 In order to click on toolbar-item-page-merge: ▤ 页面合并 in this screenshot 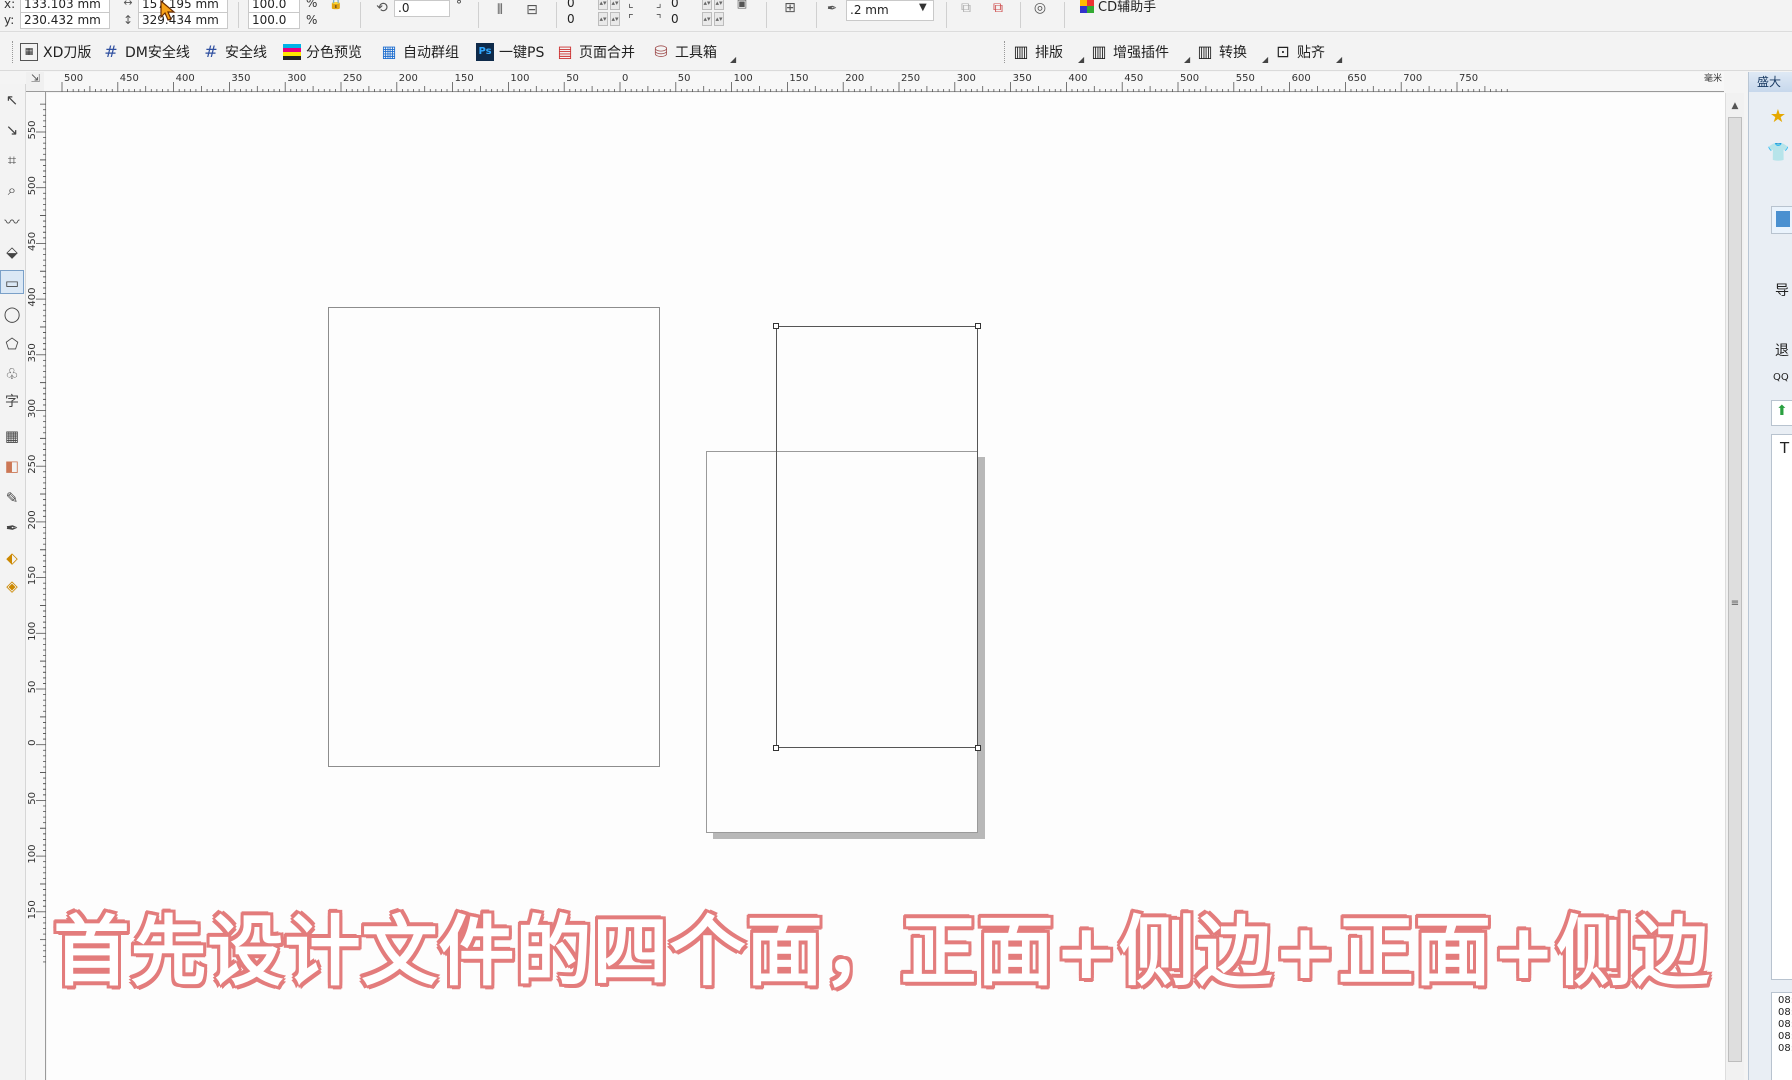, I will do `click(595, 52)`.